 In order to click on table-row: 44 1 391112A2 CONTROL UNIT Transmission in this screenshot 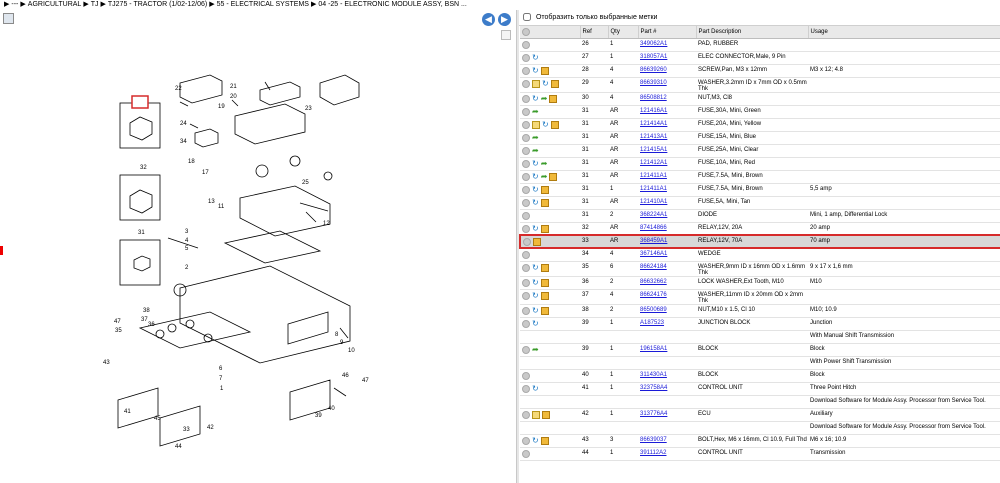, I will do `click(760, 454)`.